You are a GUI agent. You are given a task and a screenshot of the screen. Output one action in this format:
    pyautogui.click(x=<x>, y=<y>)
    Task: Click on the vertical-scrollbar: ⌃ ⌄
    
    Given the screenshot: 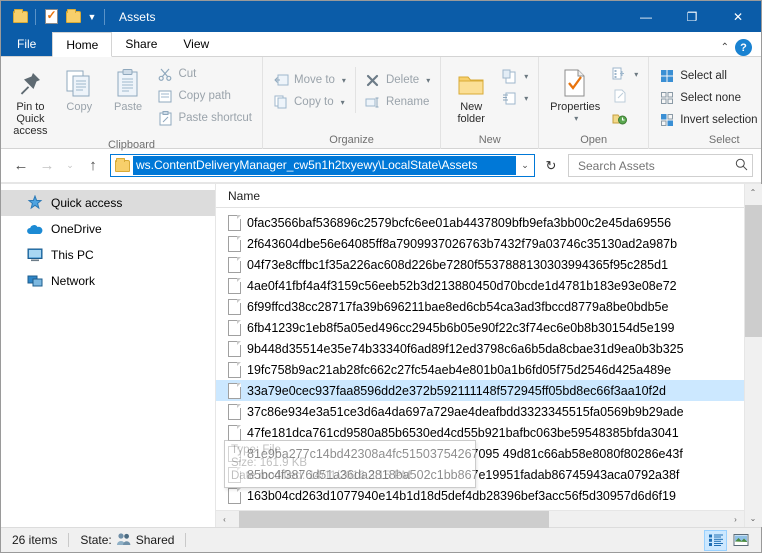 What is the action you would take?
    pyautogui.click(x=753, y=355)
    